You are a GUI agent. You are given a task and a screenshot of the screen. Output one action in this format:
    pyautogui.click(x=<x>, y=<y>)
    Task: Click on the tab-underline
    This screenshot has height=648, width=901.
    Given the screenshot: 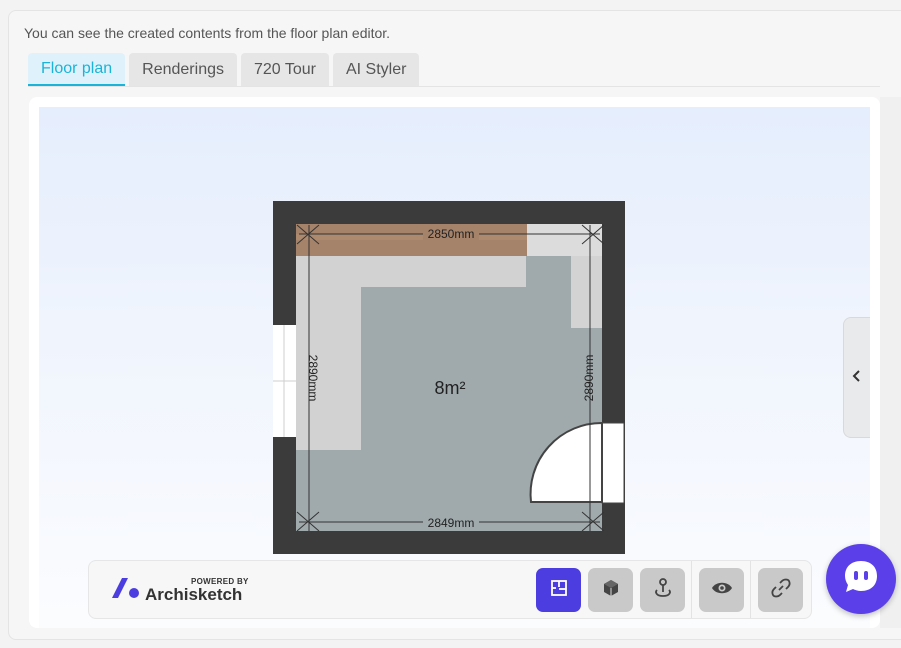 What is the action you would take?
    pyautogui.click(x=454, y=86)
    